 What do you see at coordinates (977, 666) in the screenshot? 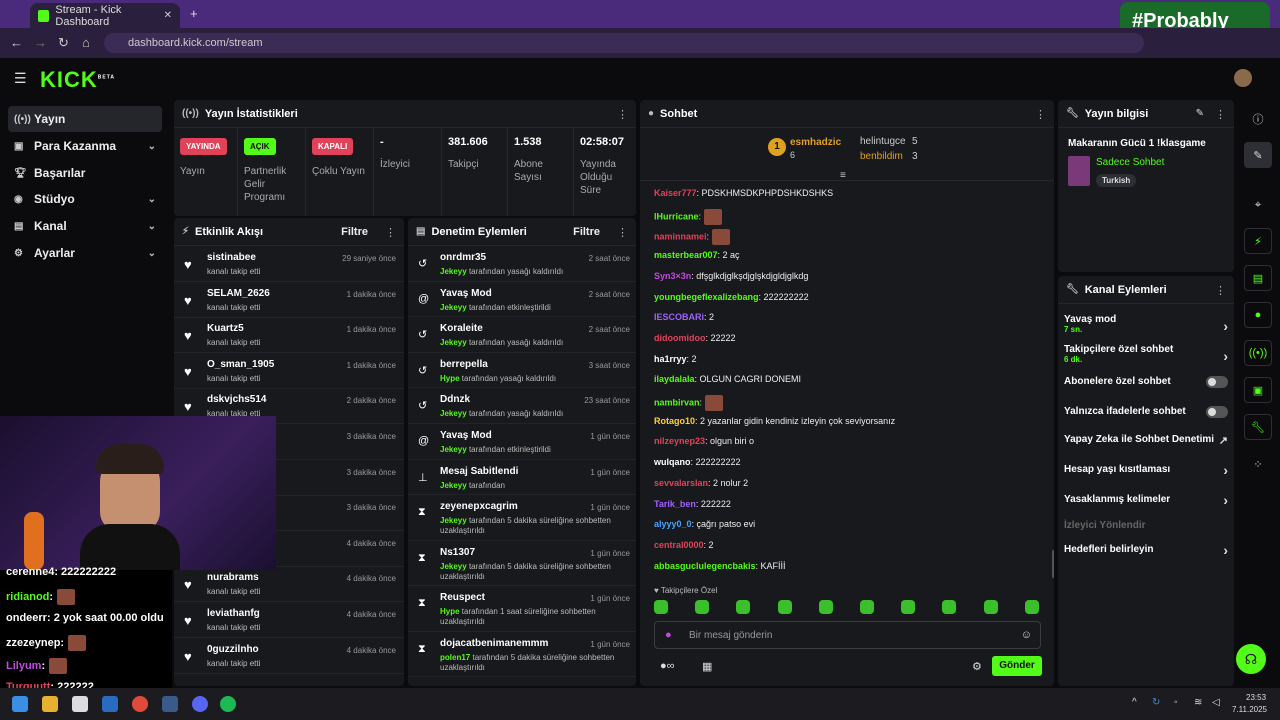
I see `settings-icon: ⚙` at bounding box center [977, 666].